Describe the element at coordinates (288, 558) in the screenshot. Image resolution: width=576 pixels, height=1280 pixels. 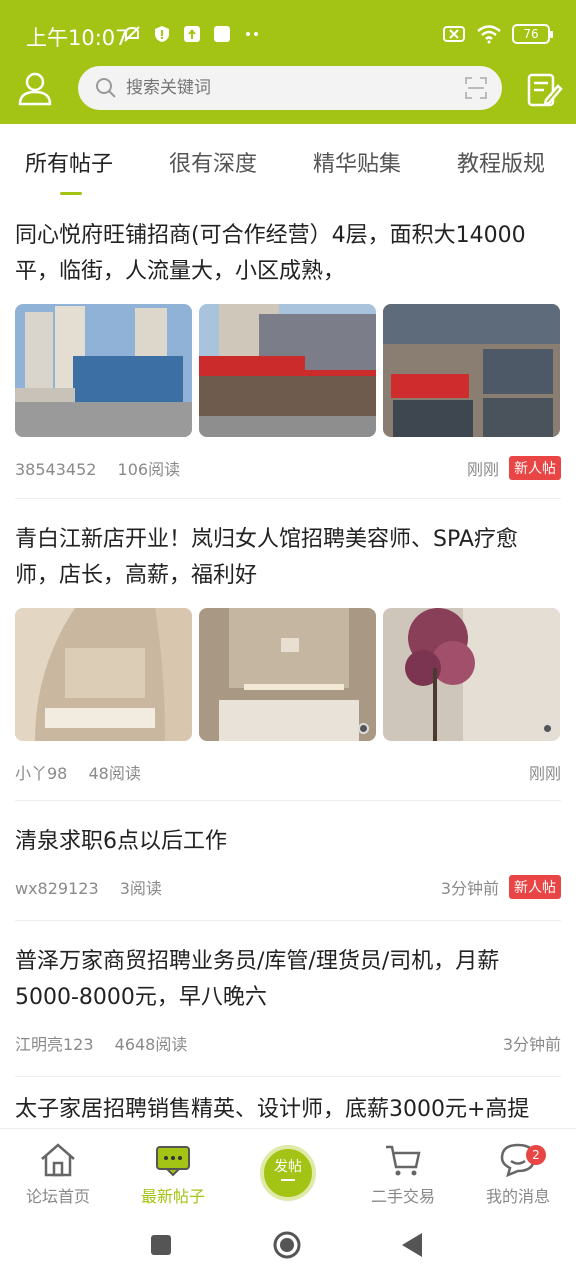
I see `post-title: 青白江新店开业！岚归女人馆招聘美容师、SPA疗愈师，店长，高薪，福利好` at that location.